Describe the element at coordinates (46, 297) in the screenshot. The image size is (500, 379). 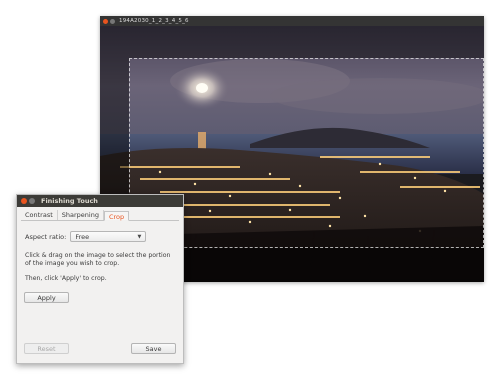
I see `apply-button: Apply` at that location.